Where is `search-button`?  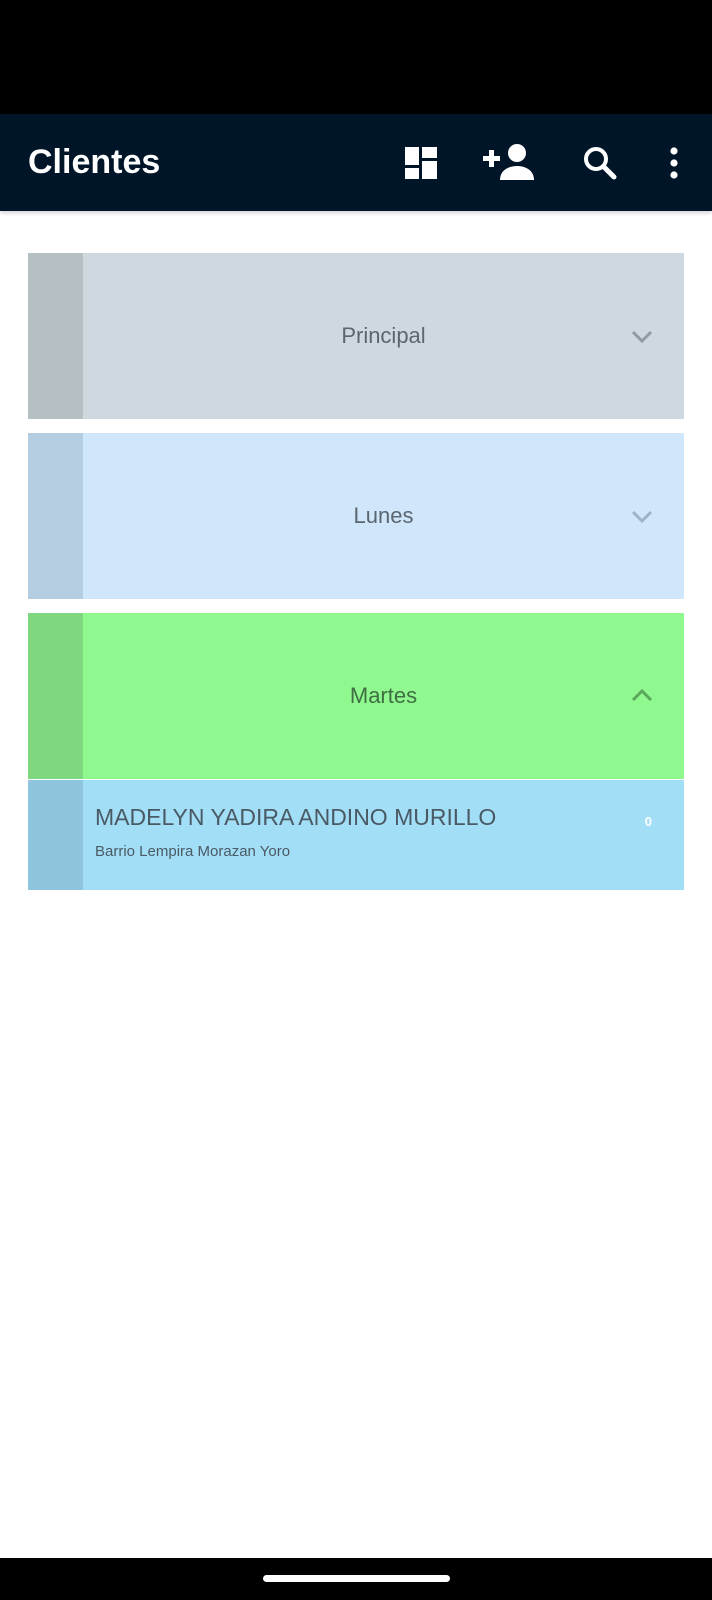
search-button is located at coordinates (600, 162).